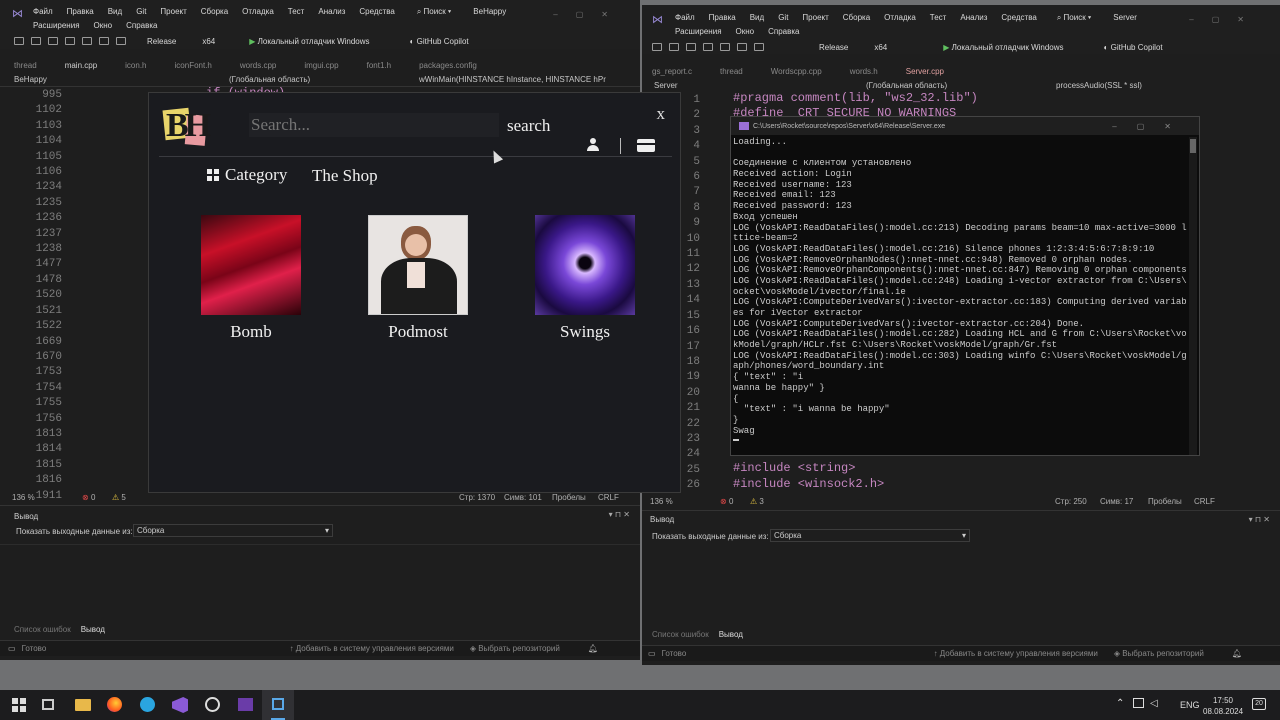 The image size is (1280, 720). Describe the element at coordinates (629, 576) in the screenshot. I see `output-scrollbar` at that location.